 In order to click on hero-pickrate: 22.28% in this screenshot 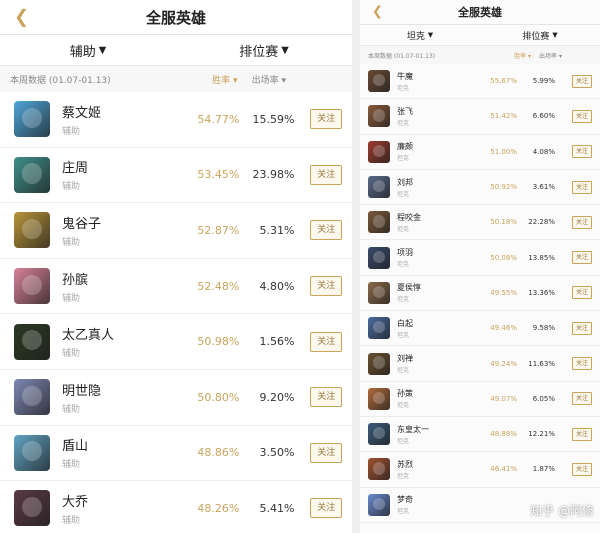, I will do `click(541, 222)`.